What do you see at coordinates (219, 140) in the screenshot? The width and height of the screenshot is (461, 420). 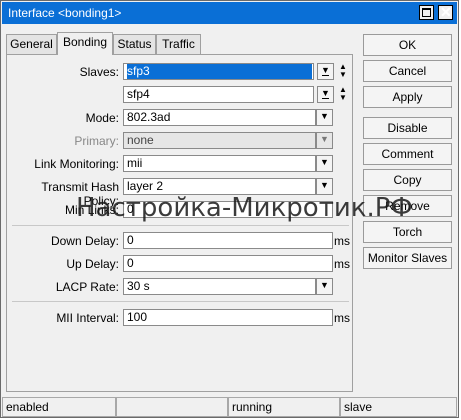 I see `primary-select: none` at bounding box center [219, 140].